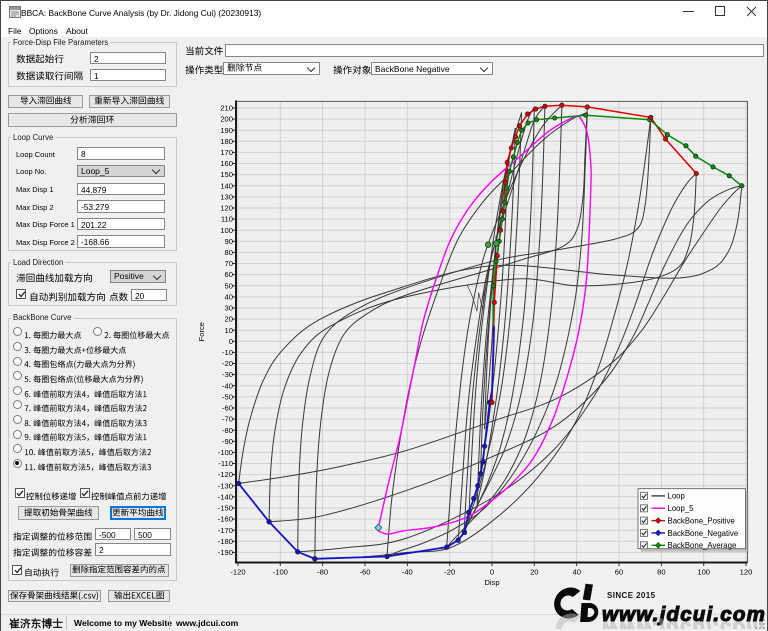  Describe the element at coordinates (229, 263) in the screenshot. I see `svg-text: 70` at that location.